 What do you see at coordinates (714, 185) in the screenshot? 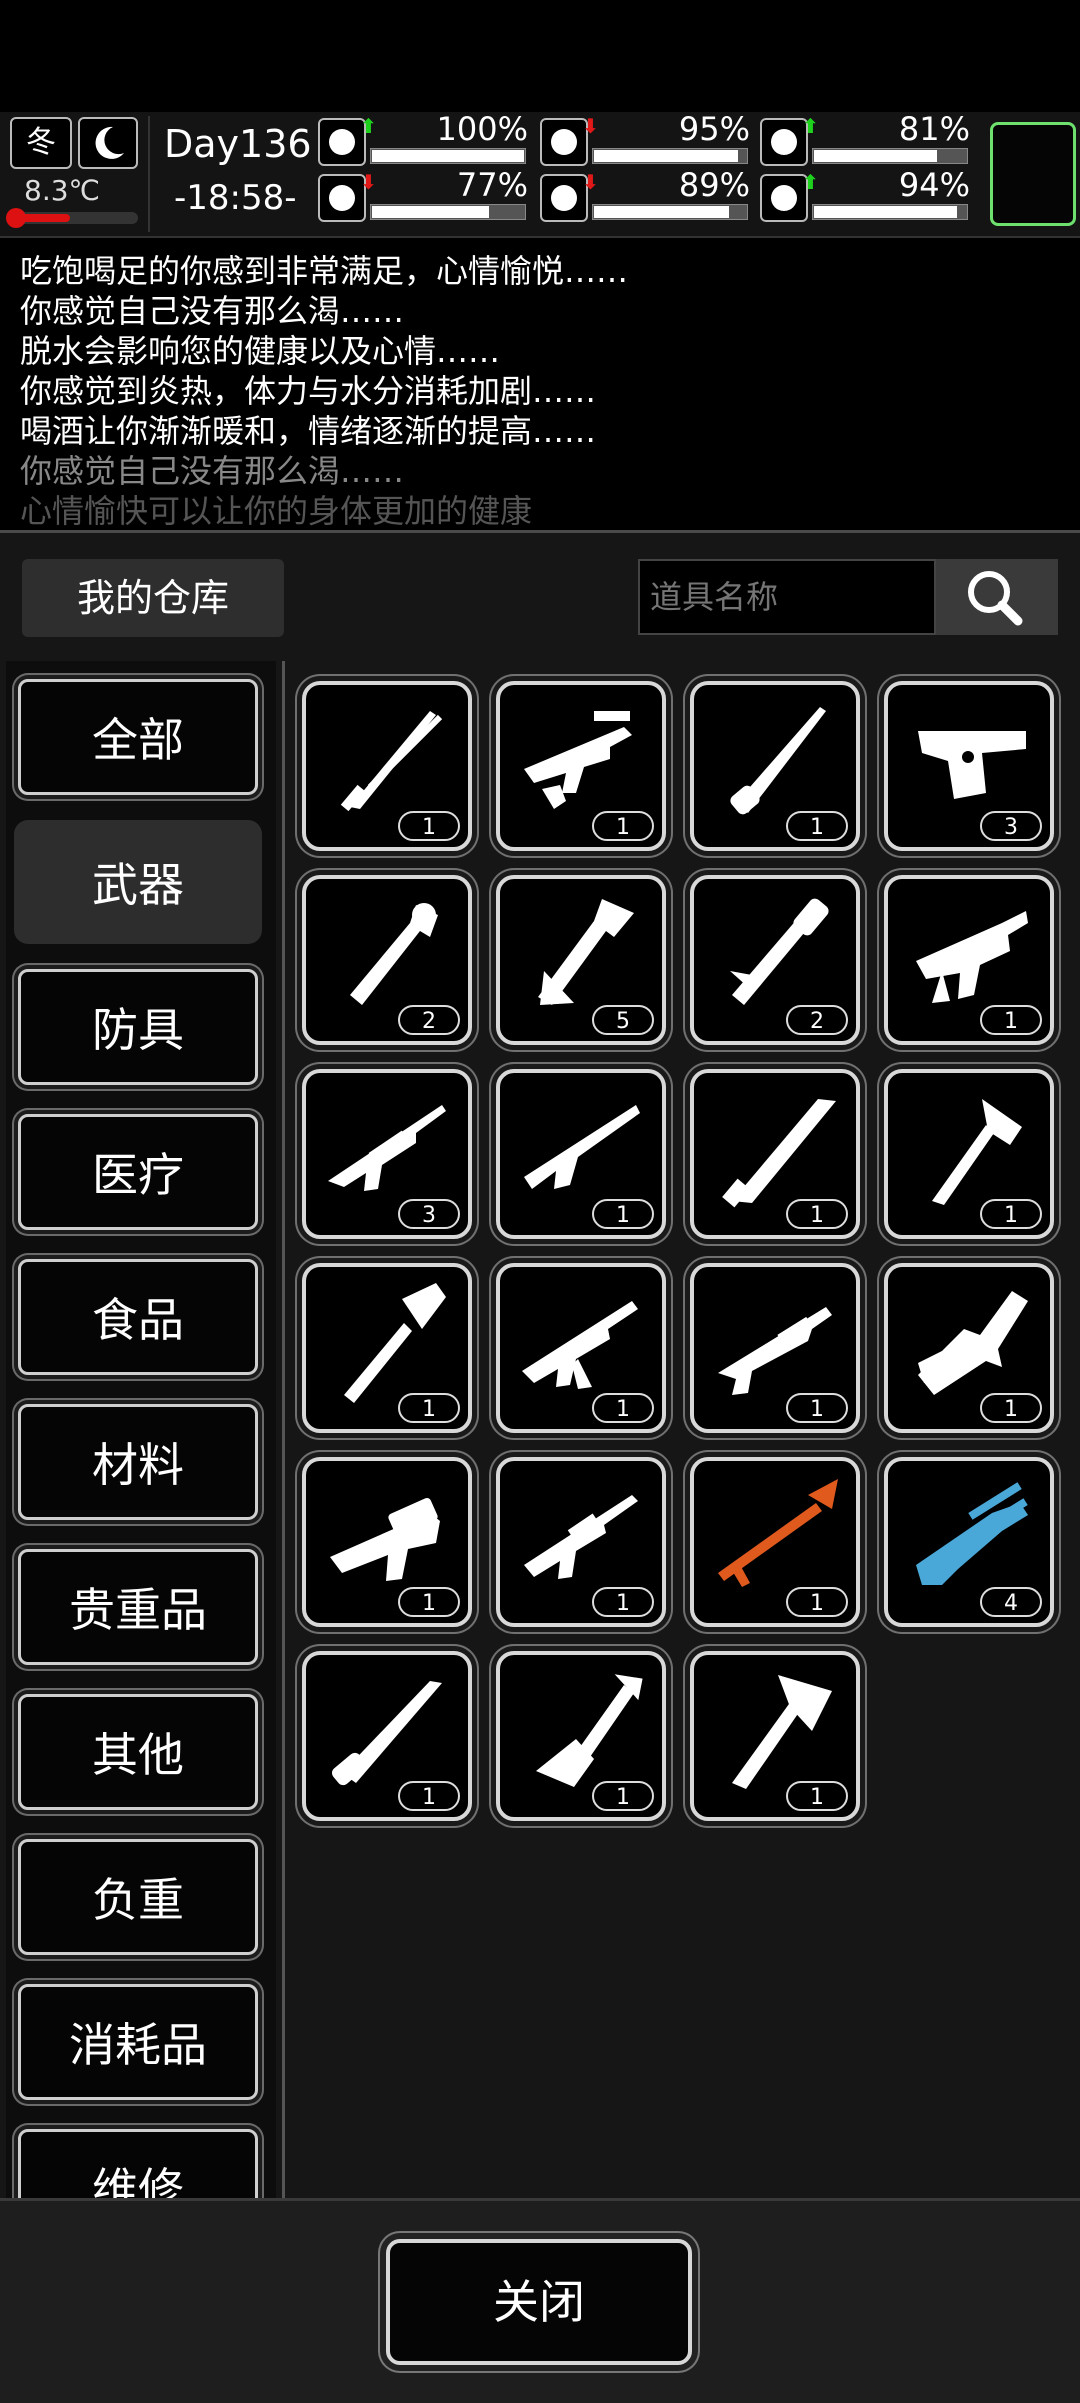
I see `stat-value: 89%` at bounding box center [714, 185].